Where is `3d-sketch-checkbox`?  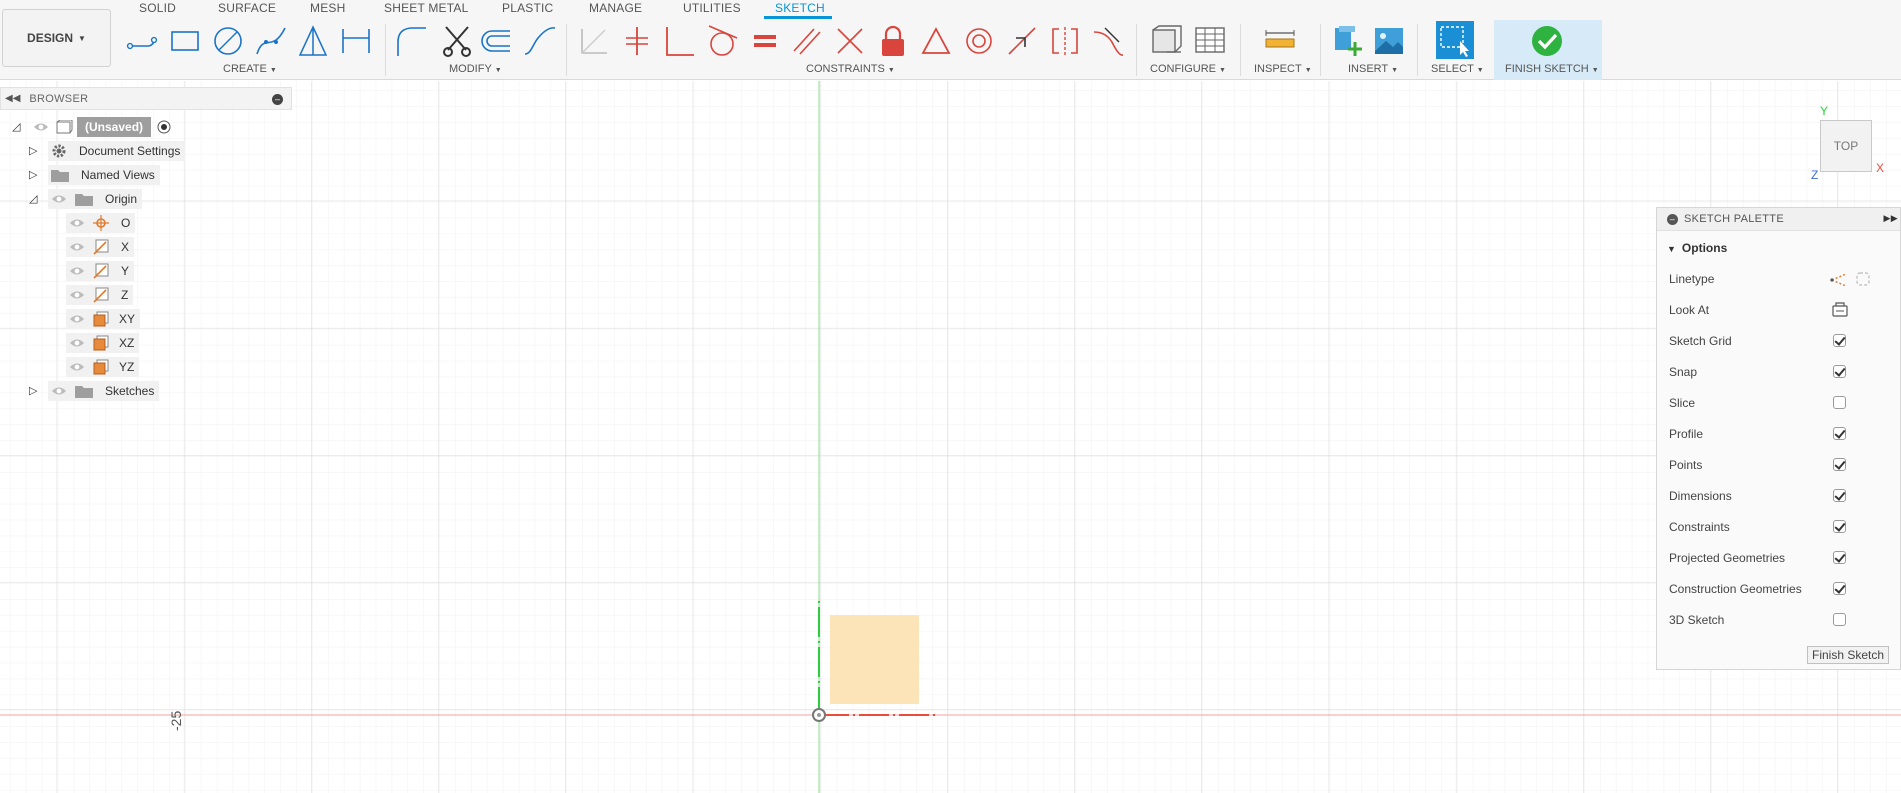 3d-sketch-checkbox is located at coordinates (1839, 619).